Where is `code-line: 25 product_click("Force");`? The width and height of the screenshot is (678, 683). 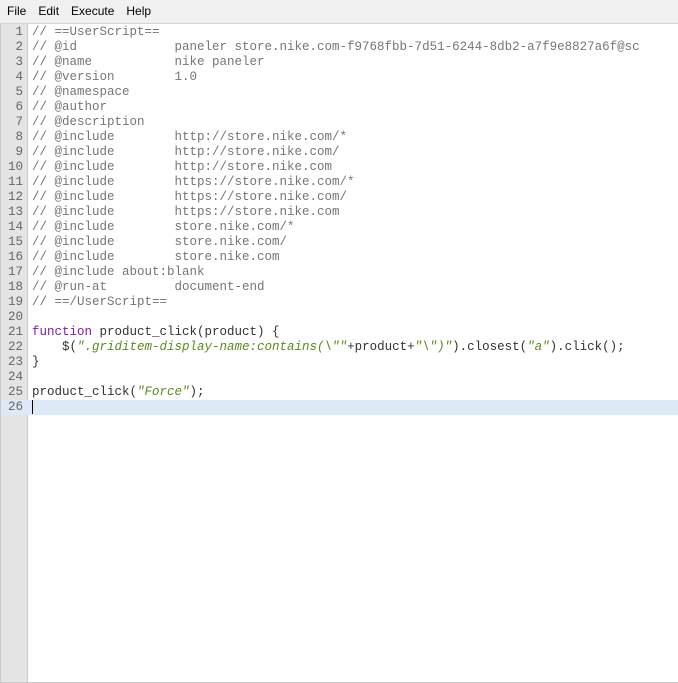
code-line: 25 product_click("Force"); is located at coordinates (339, 392).